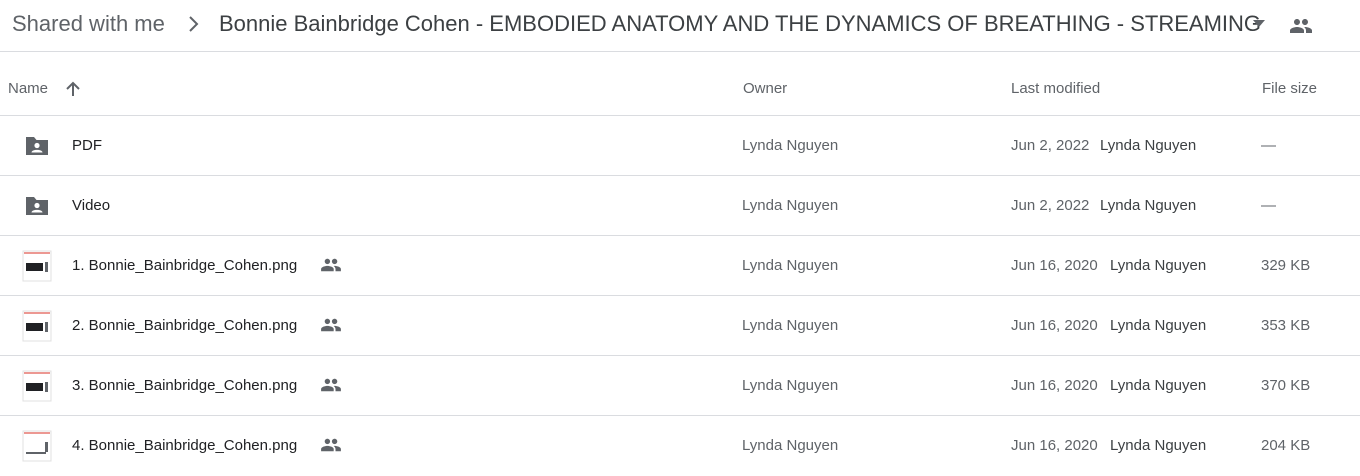 This screenshot has width=1360, height=476. What do you see at coordinates (87, 145) in the screenshot?
I see `file-name: PDF` at bounding box center [87, 145].